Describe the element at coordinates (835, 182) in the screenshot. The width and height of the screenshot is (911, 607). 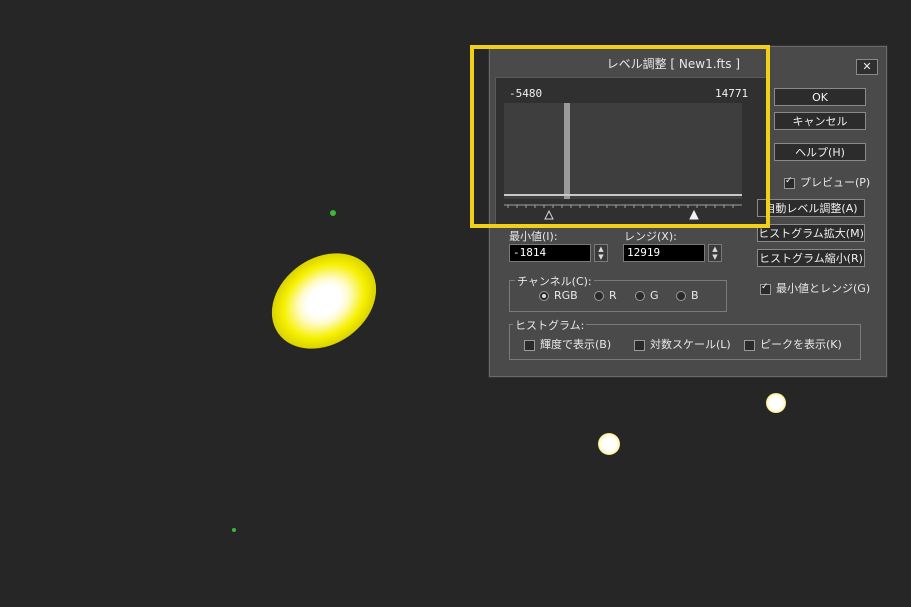
I see `preview-label: プレビュー(P)` at that location.